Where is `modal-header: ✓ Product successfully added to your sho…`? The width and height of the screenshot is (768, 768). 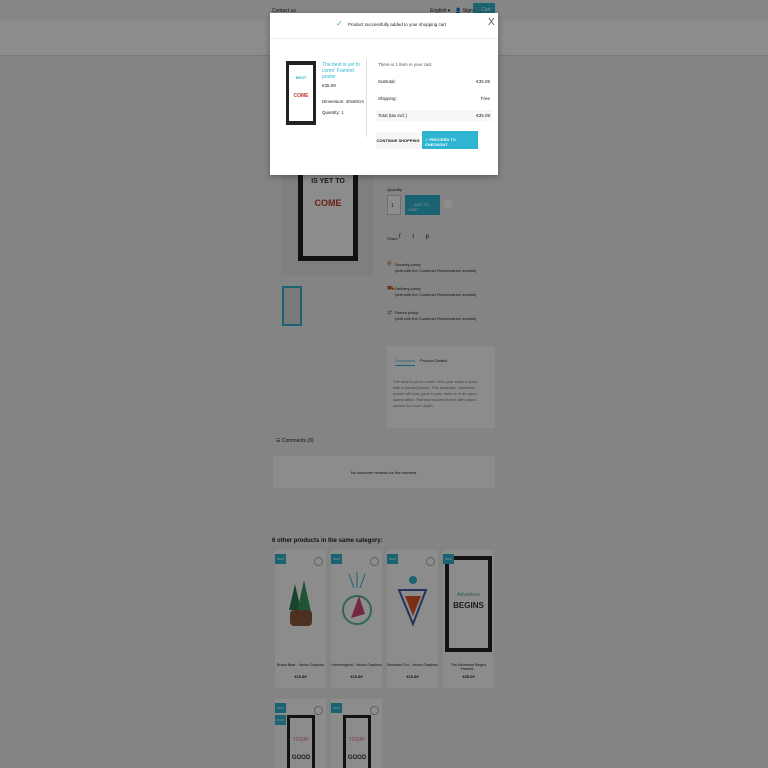 modal-header: ✓ Product successfully added to your sho… is located at coordinates (384, 26).